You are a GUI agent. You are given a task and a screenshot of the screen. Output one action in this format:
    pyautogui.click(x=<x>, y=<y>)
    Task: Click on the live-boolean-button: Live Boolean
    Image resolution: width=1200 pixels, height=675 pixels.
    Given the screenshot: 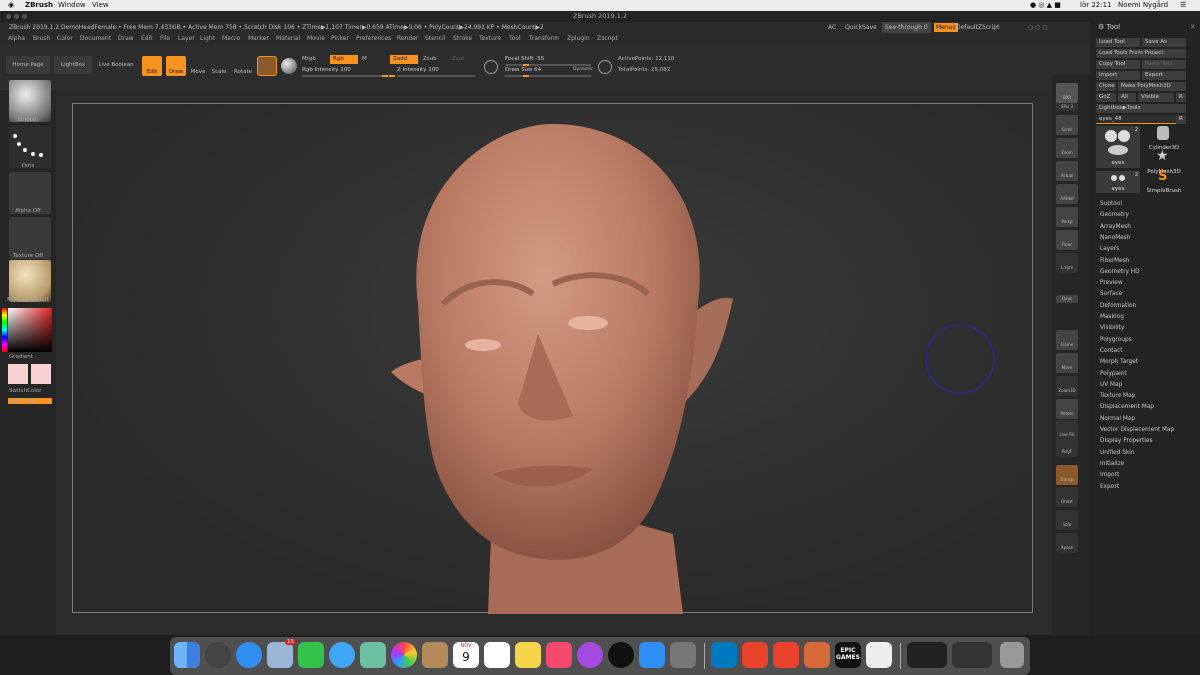 What is the action you would take?
    pyautogui.click(x=116, y=65)
    